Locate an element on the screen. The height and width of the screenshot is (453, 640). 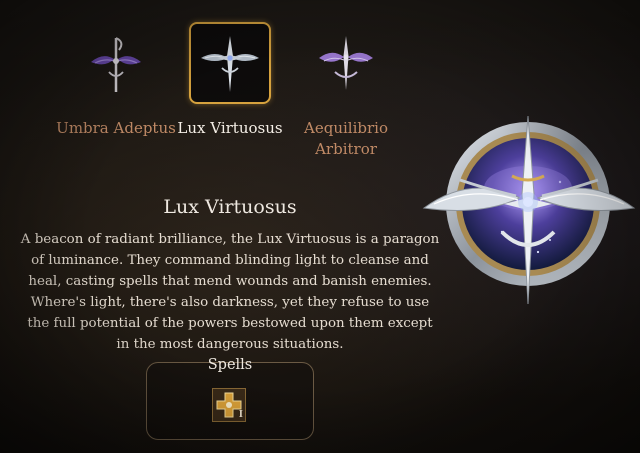
spells-label: Spells is located at coordinates (230, 365).